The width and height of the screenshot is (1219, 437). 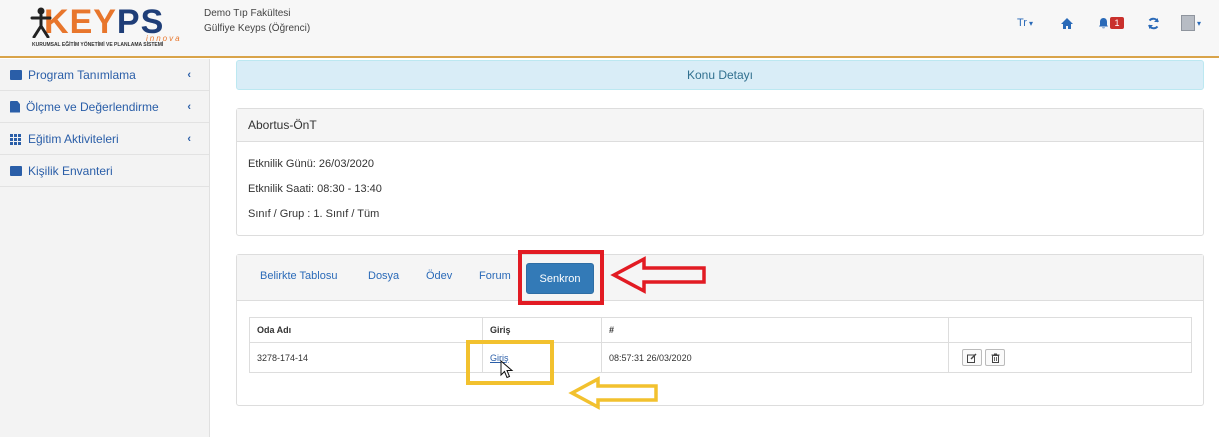 I want to click on user-menu: ▾, so click(x=1191, y=23).